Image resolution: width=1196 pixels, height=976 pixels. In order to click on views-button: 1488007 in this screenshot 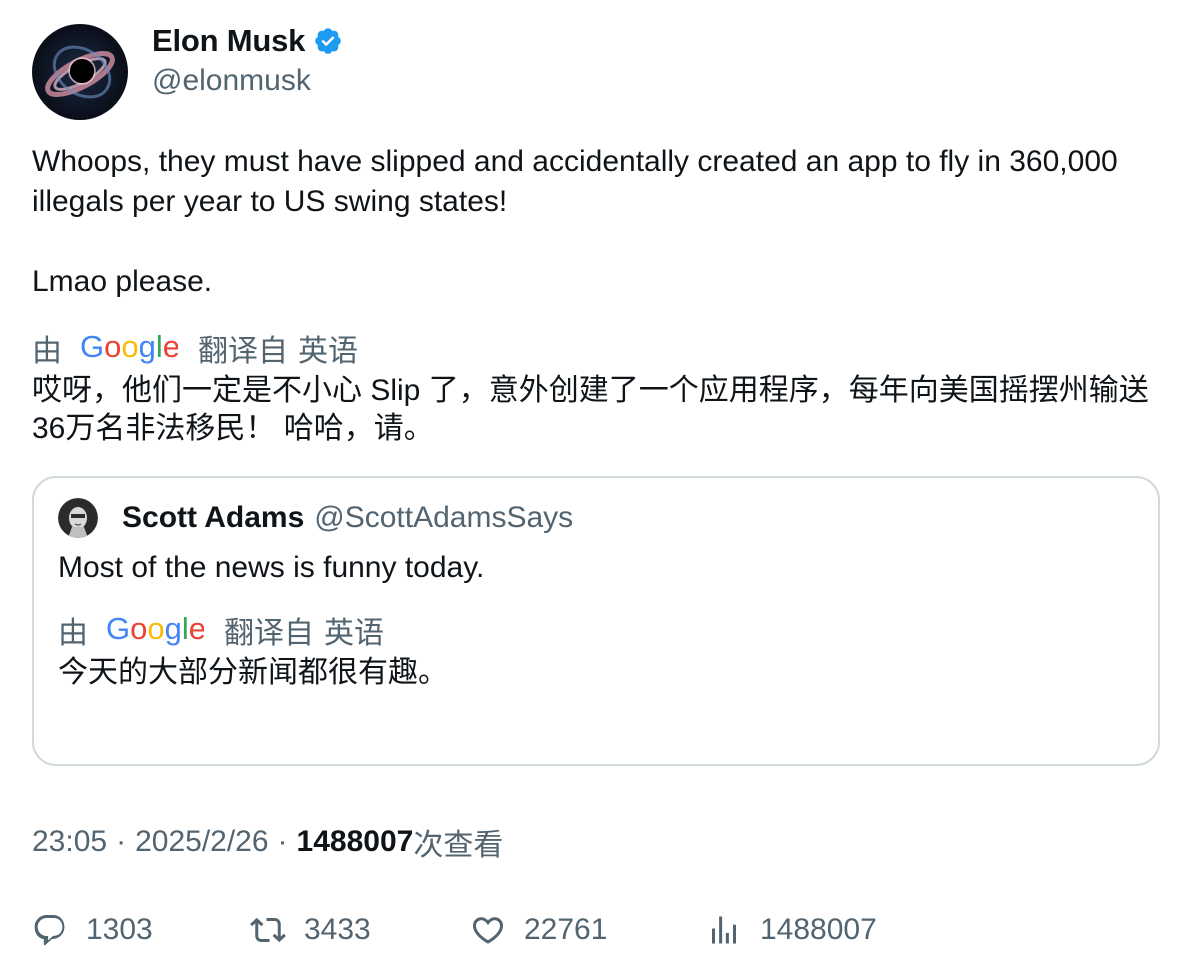, I will do `click(791, 930)`.